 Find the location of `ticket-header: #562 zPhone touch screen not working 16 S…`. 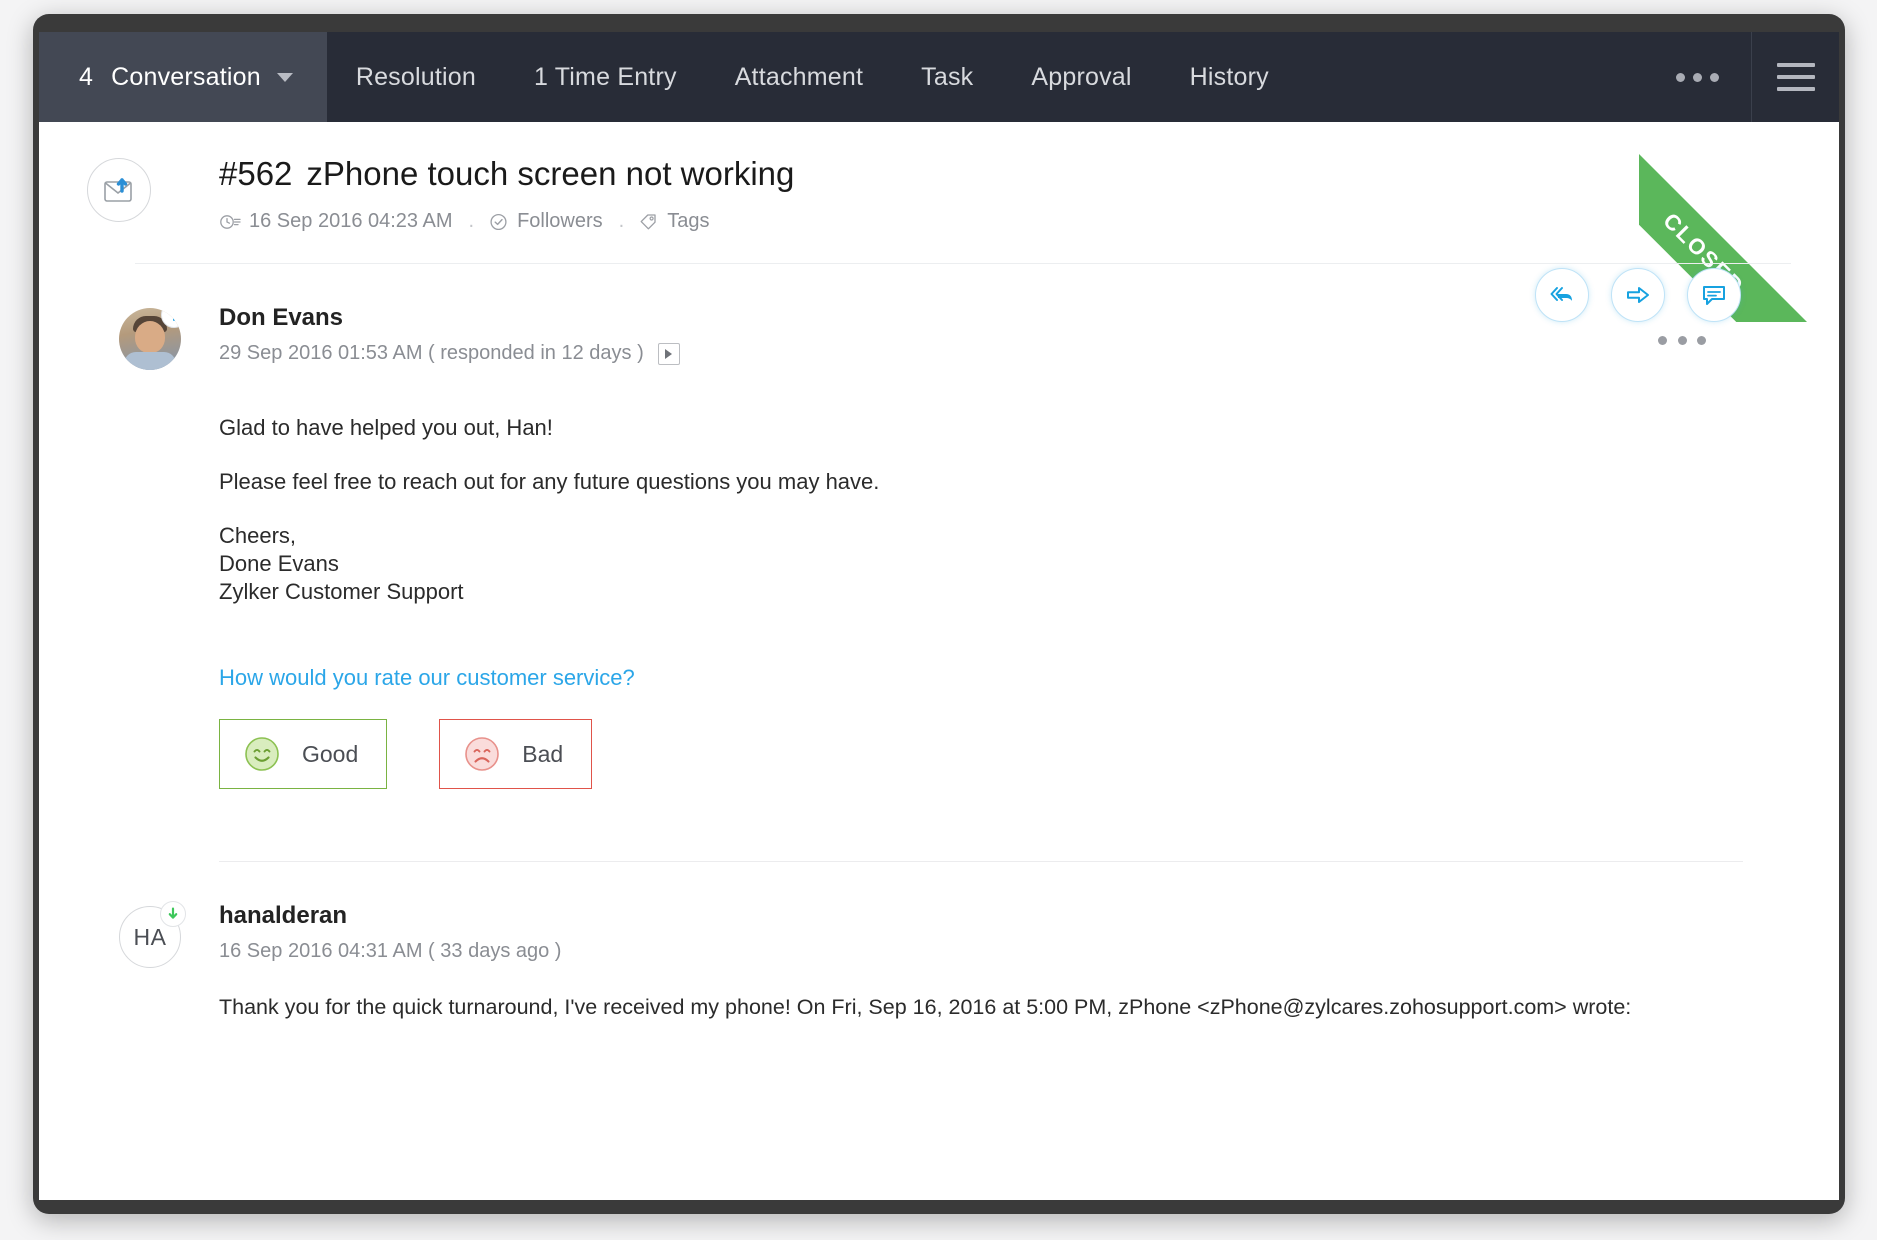

ticket-header: #562 zPhone touch screen not working 16 S… is located at coordinates (939, 193).